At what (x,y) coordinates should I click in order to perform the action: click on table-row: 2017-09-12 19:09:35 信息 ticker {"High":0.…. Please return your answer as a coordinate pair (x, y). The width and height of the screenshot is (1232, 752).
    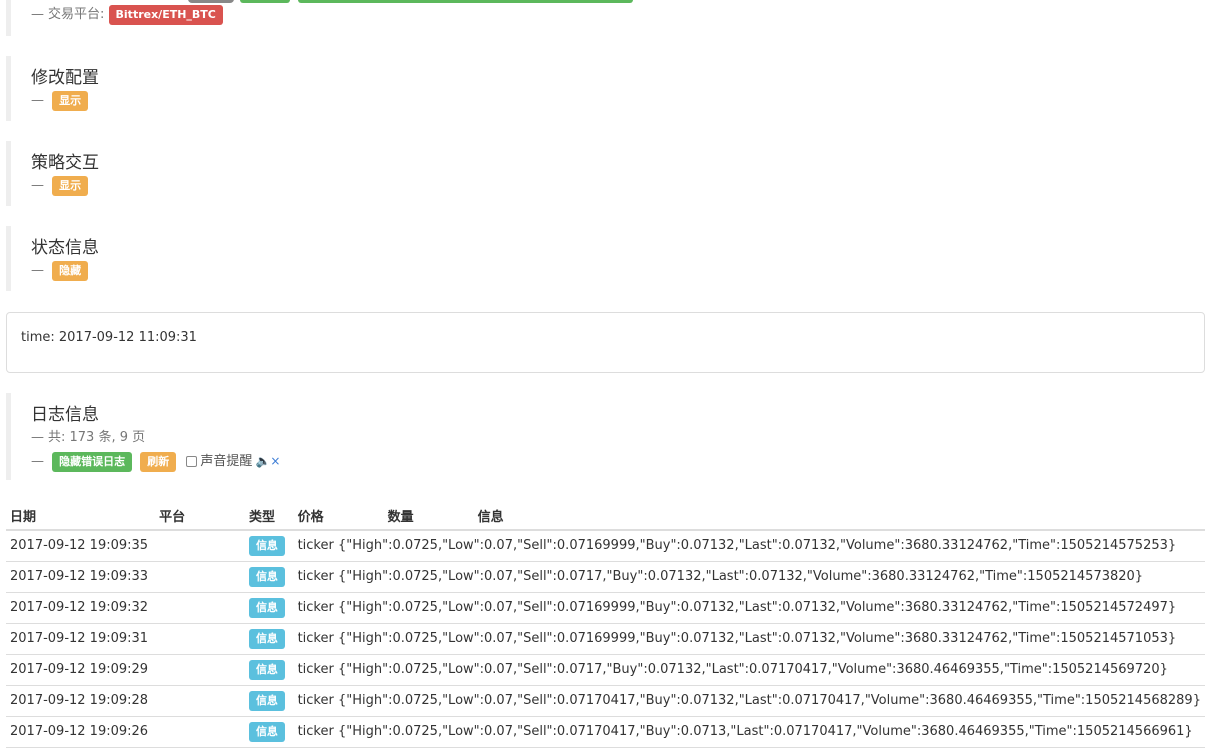
    Looking at the image, I should click on (605, 546).